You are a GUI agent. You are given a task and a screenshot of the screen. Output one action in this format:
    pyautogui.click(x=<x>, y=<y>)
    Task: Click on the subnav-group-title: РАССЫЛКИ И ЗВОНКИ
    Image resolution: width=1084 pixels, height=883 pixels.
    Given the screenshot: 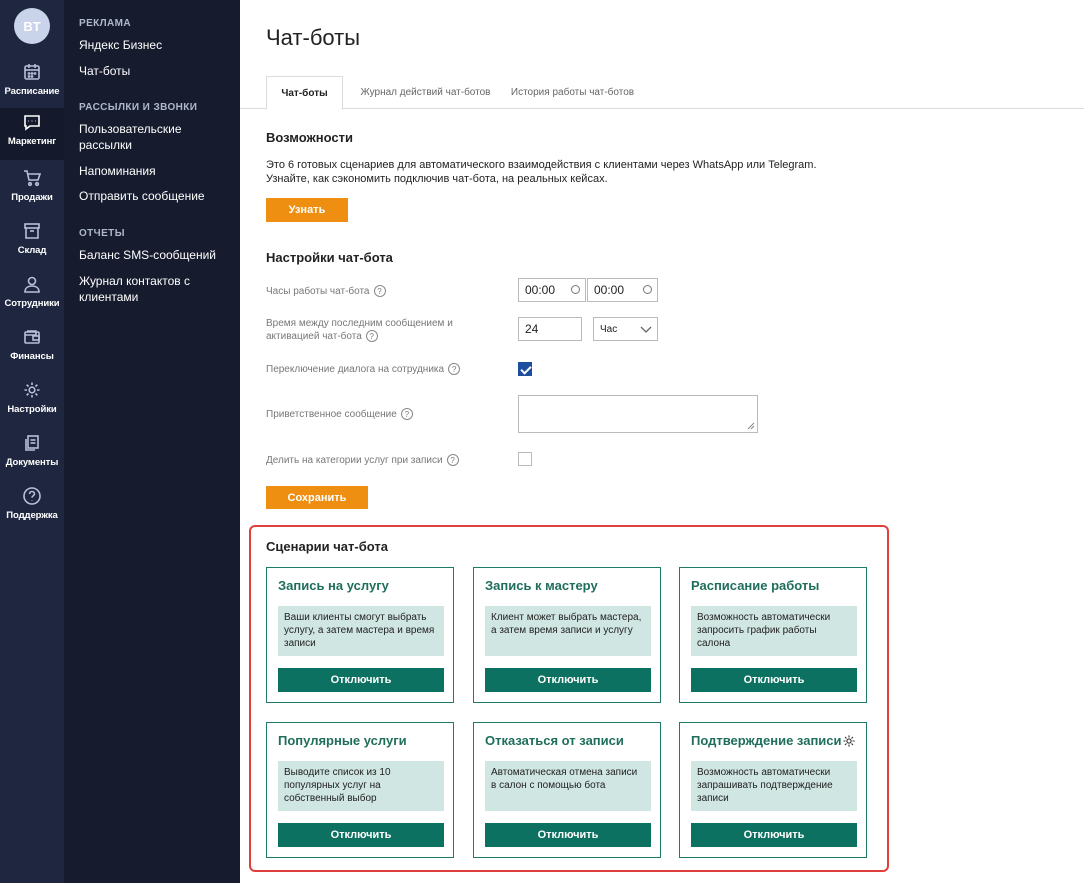 What is the action you would take?
    pyautogui.click(x=138, y=107)
    